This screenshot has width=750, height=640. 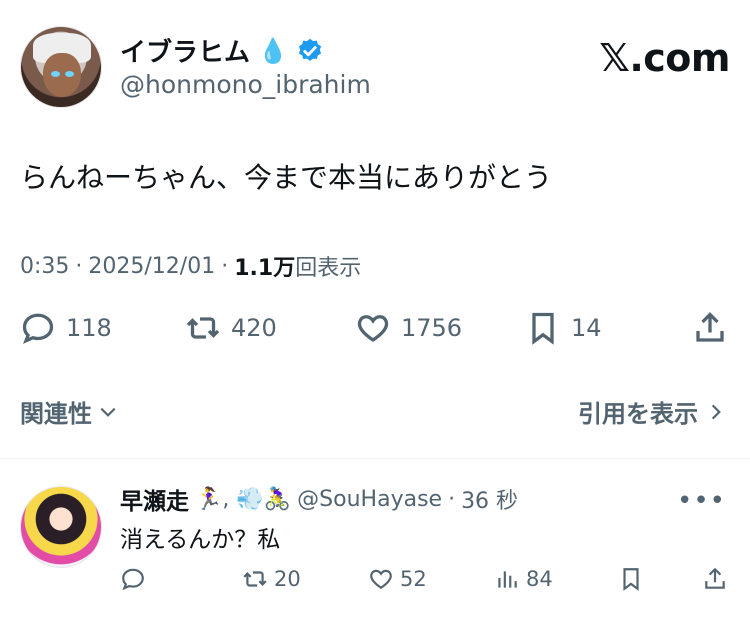 What do you see at coordinates (271, 579) in the screenshot?
I see `reply-retweet-button: 20` at bounding box center [271, 579].